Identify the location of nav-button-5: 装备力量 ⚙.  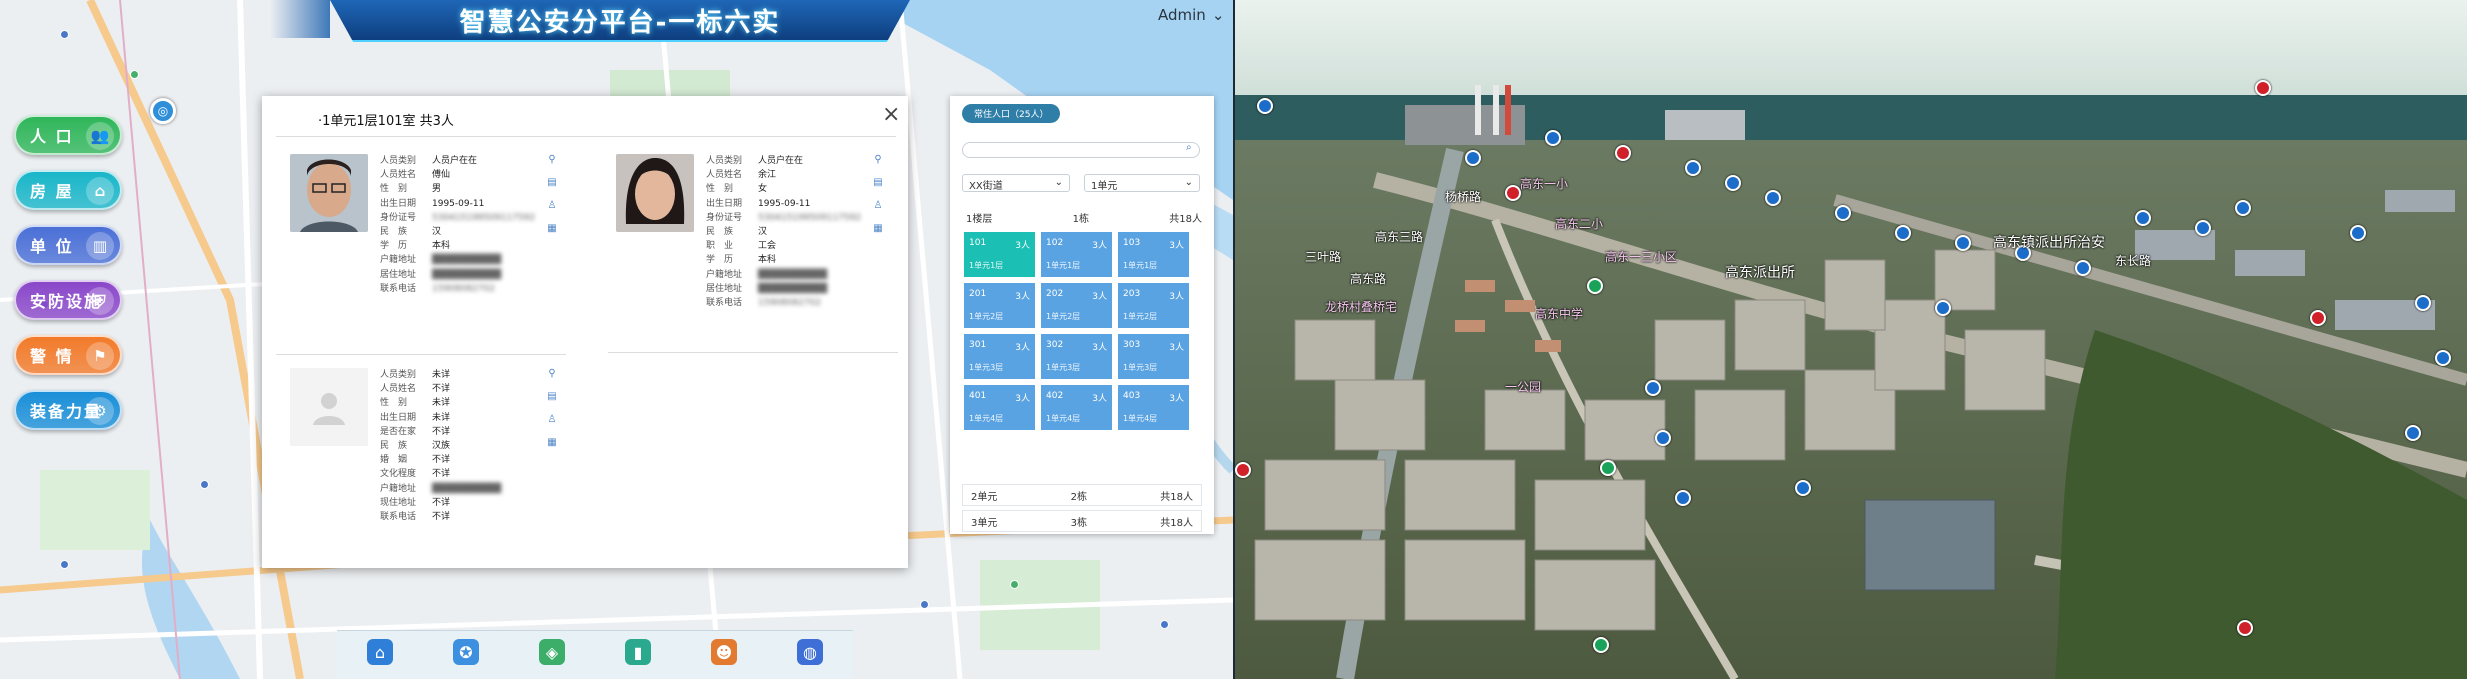
(68, 410).